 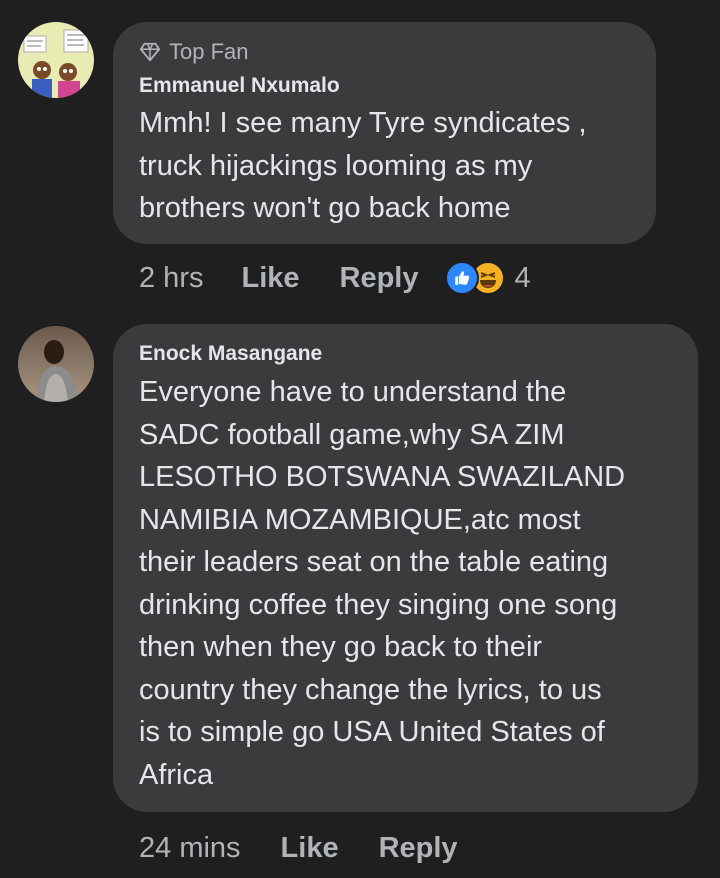 What do you see at coordinates (461, 278) in the screenshot?
I see `like-icon` at bounding box center [461, 278].